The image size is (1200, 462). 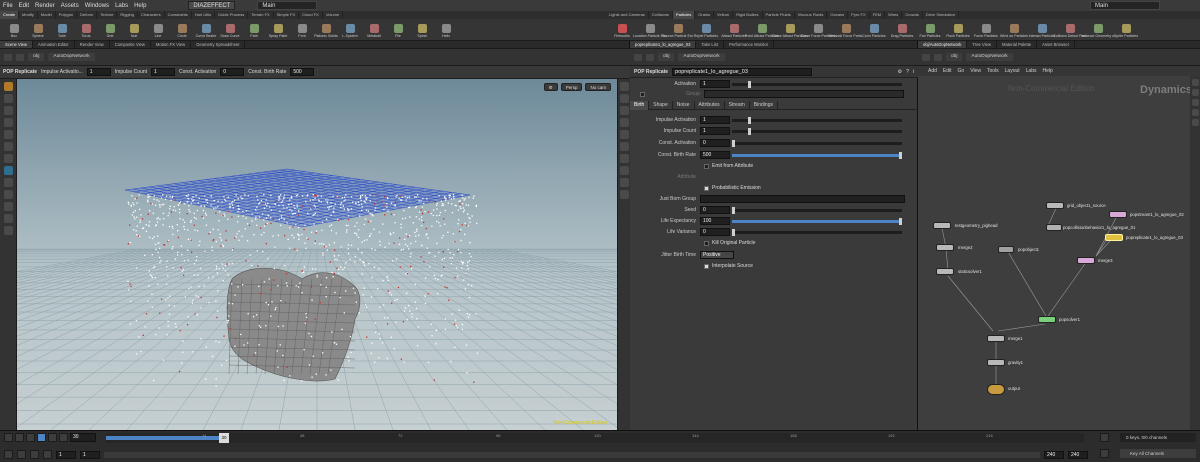 I want to click on shelf-tab-7: Viscous Fluids, so click(x=811, y=15).